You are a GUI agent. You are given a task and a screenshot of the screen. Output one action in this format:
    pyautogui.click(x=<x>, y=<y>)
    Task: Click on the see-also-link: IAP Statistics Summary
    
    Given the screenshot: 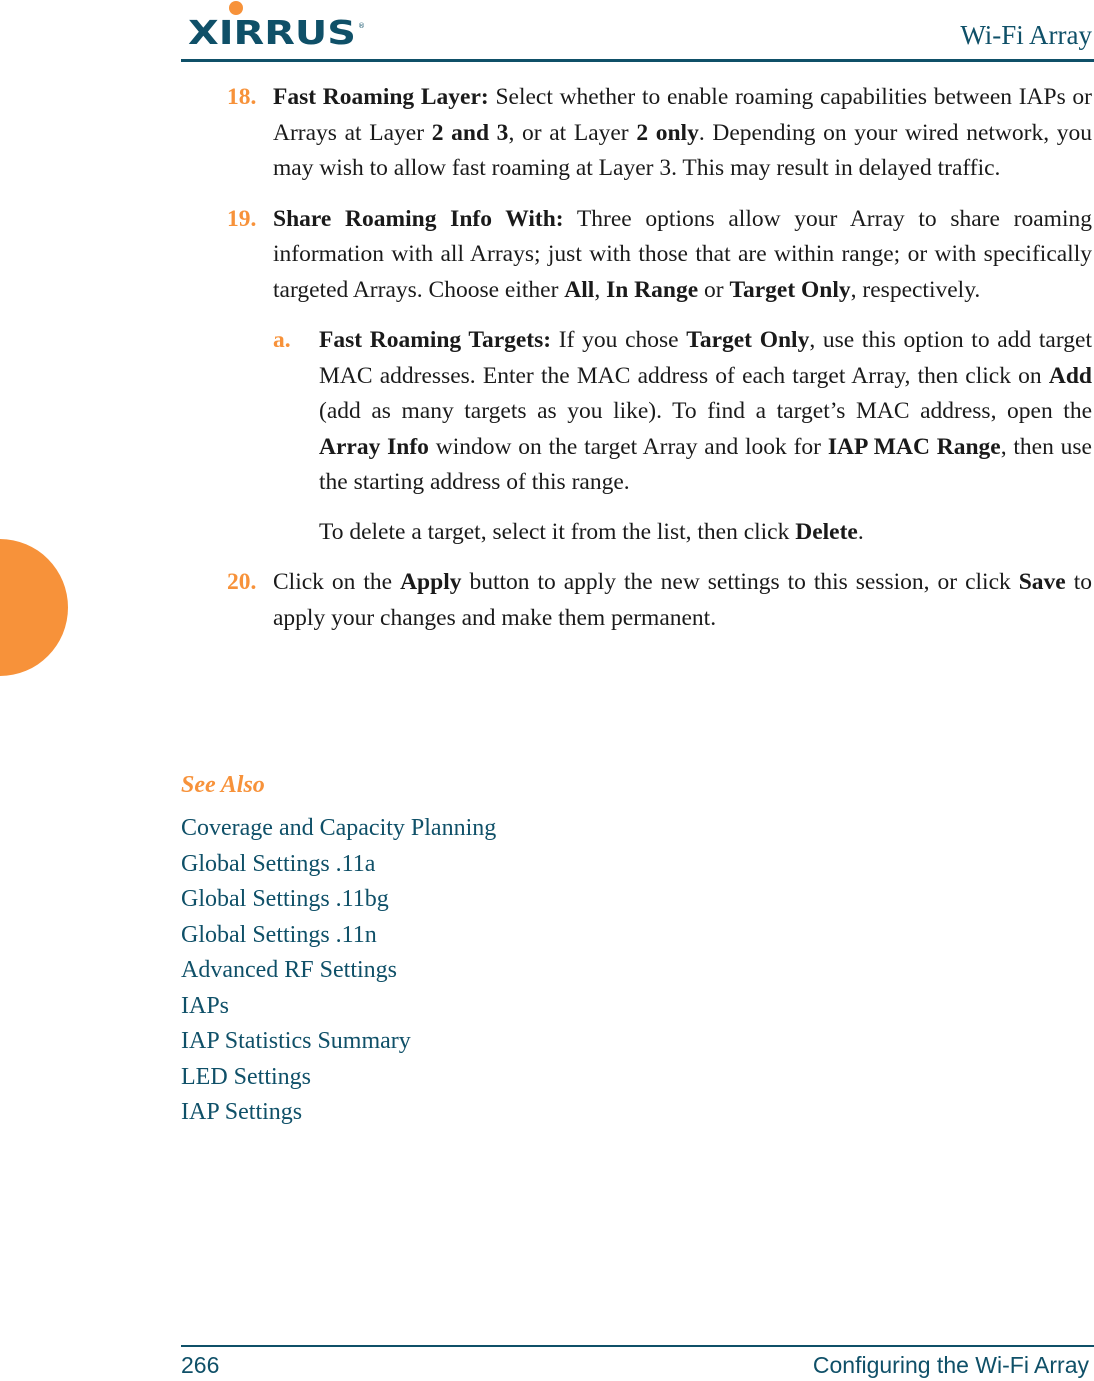 What is the action you would take?
    pyautogui.click(x=338, y=1042)
    